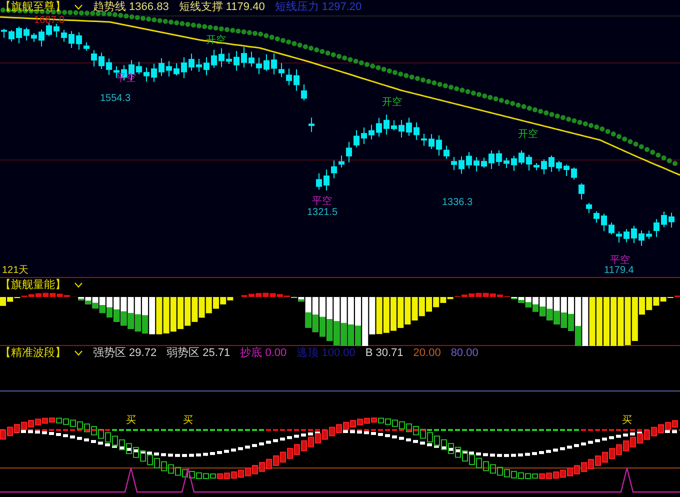 The height and width of the screenshot is (497, 680). Describe the element at coordinates (322, 213) in the screenshot. I see `price-label: 1321.5` at that location.